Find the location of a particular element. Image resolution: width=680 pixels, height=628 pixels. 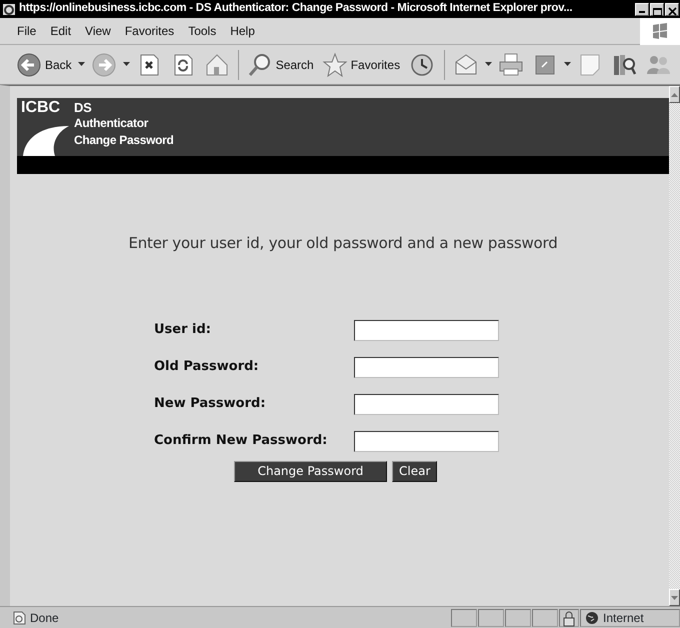

page-icon is located at coordinates (19, 617).